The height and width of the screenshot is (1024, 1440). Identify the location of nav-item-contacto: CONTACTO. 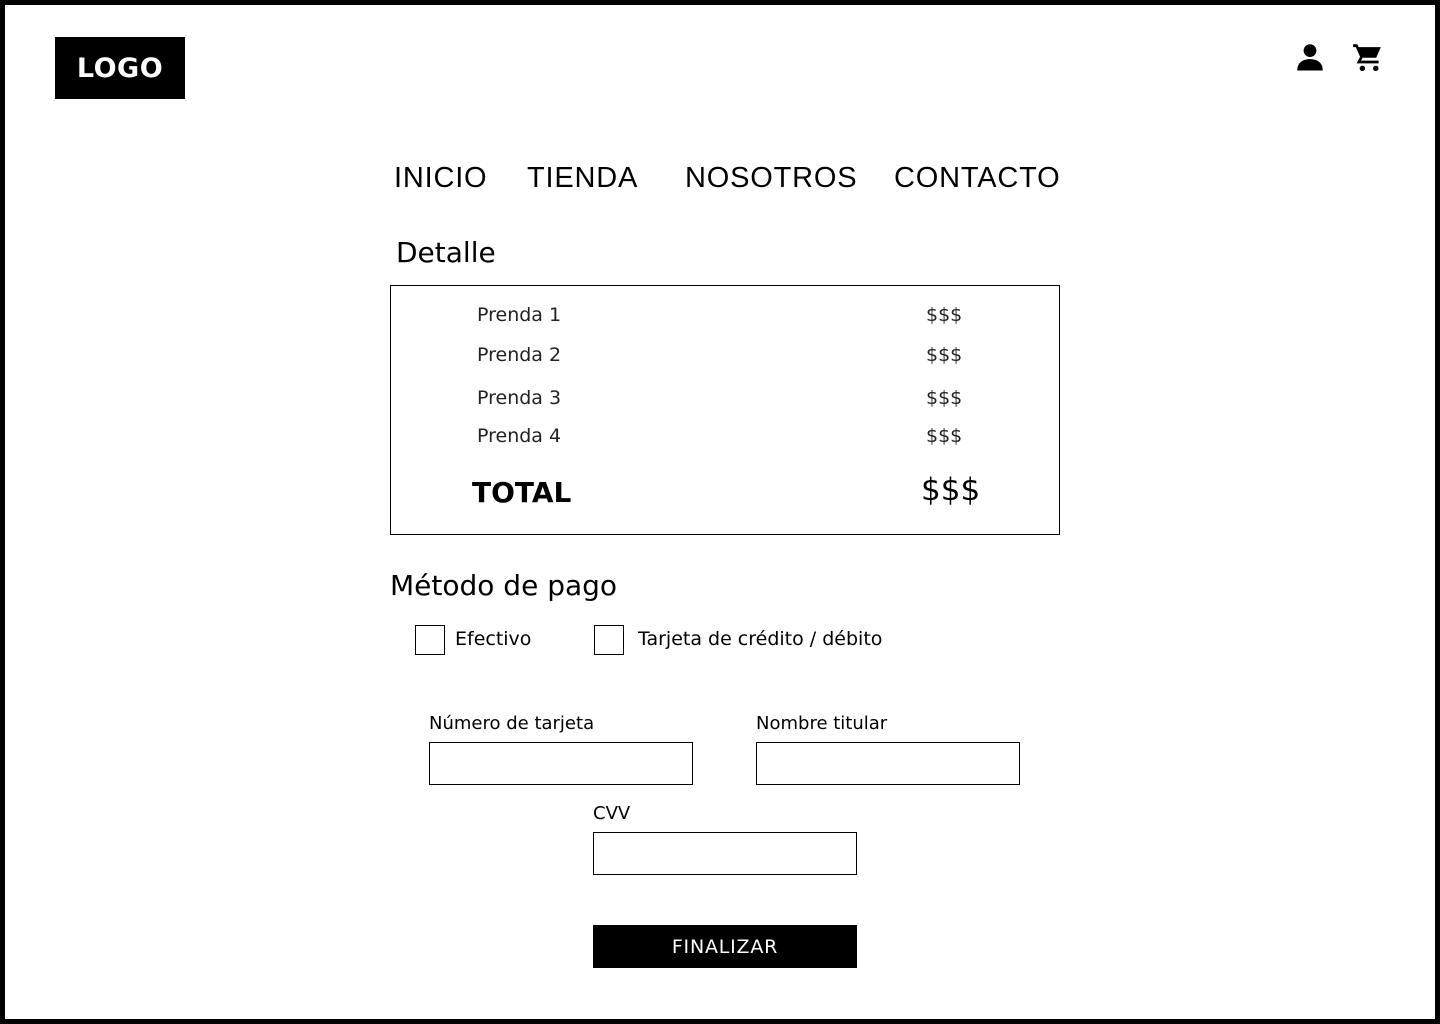
(977, 178).